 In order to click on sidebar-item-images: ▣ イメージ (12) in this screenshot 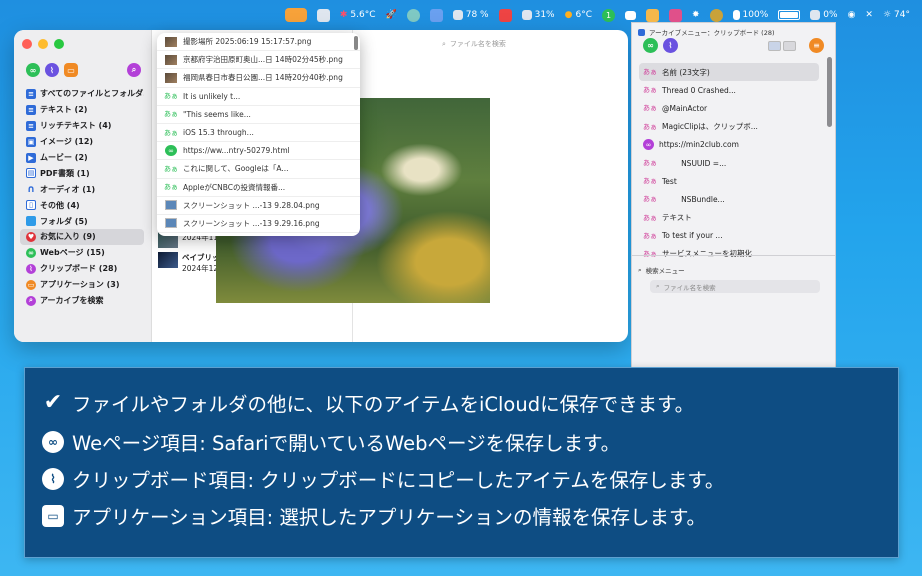, I will do `click(82, 142)`.